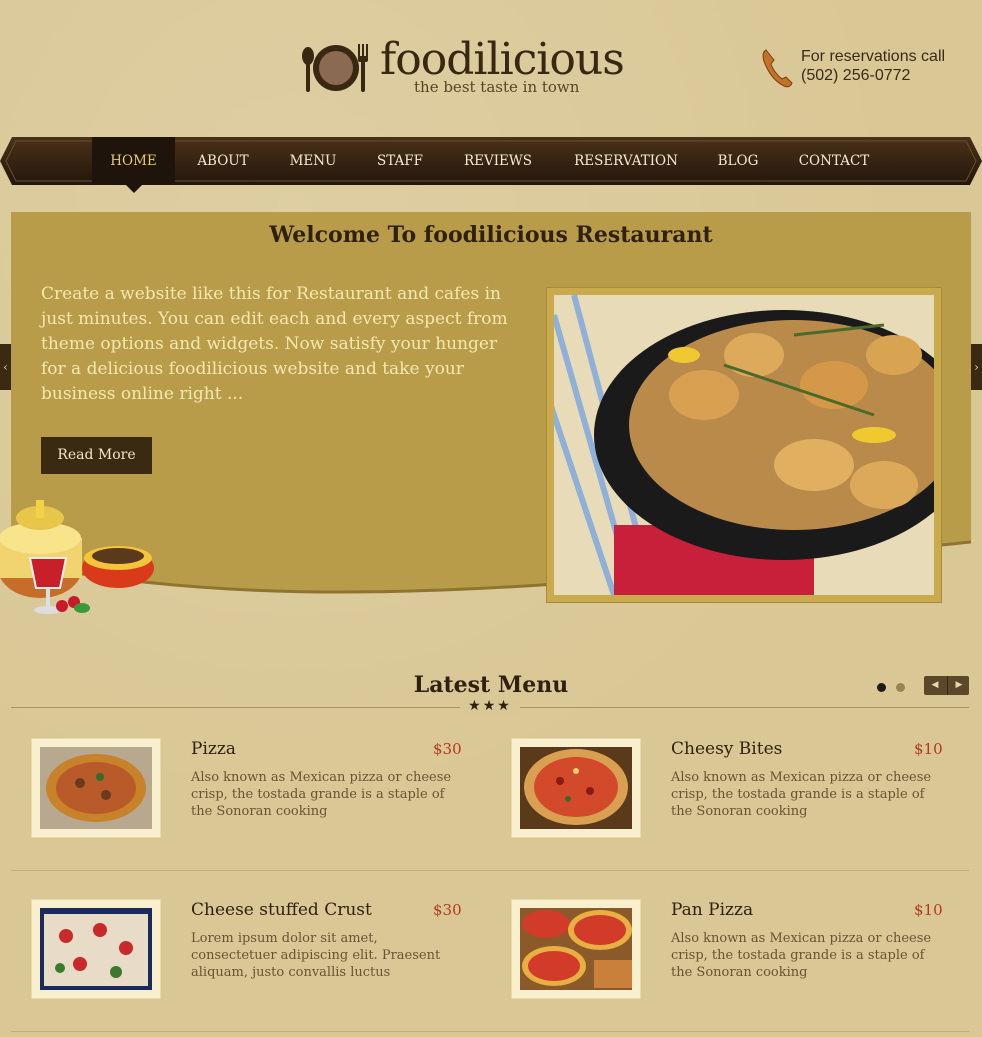 This screenshot has width=982, height=1037. I want to click on latest-menu-title: Latest Menu, so click(491, 685).